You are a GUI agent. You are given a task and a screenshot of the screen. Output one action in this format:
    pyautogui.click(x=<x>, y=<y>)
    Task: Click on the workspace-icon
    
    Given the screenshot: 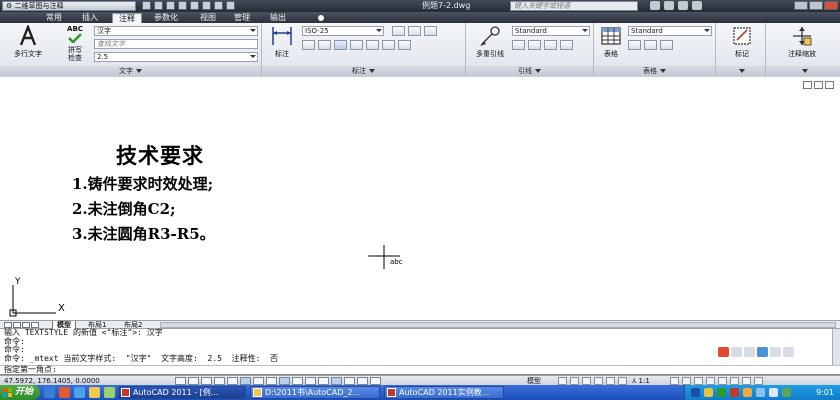 What is the action you would take?
    pyautogui.click(x=698, y=381)
    